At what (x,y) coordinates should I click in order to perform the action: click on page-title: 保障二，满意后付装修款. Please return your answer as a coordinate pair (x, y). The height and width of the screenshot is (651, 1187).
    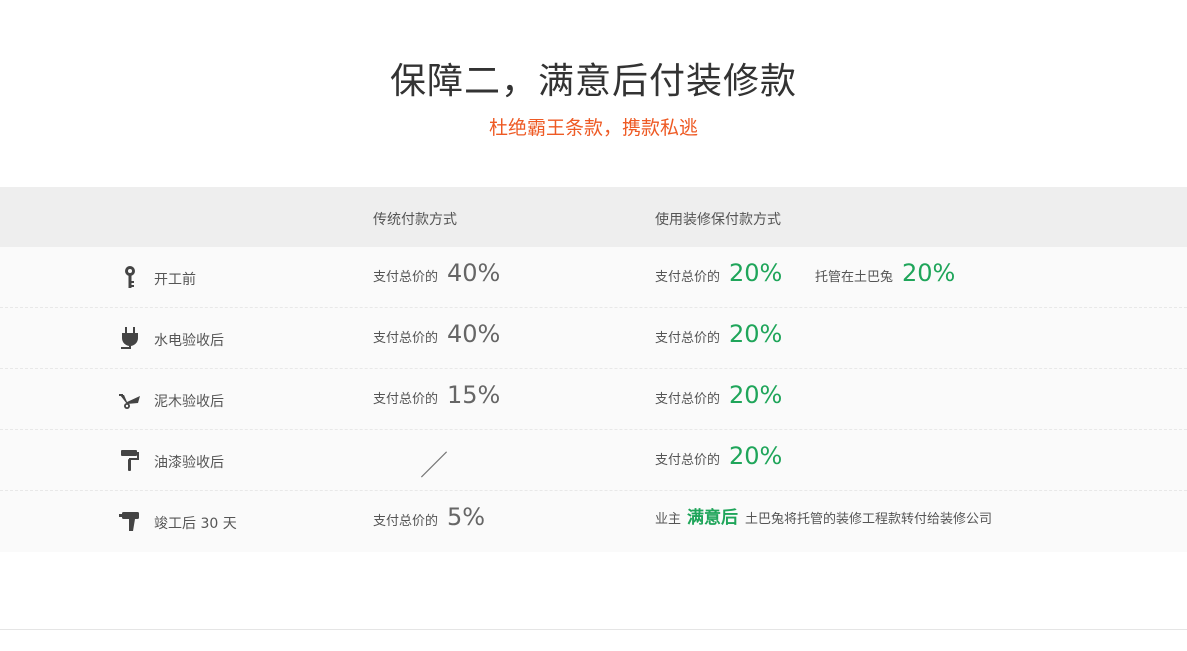
    Looking at the image, I should click on (593, 81).